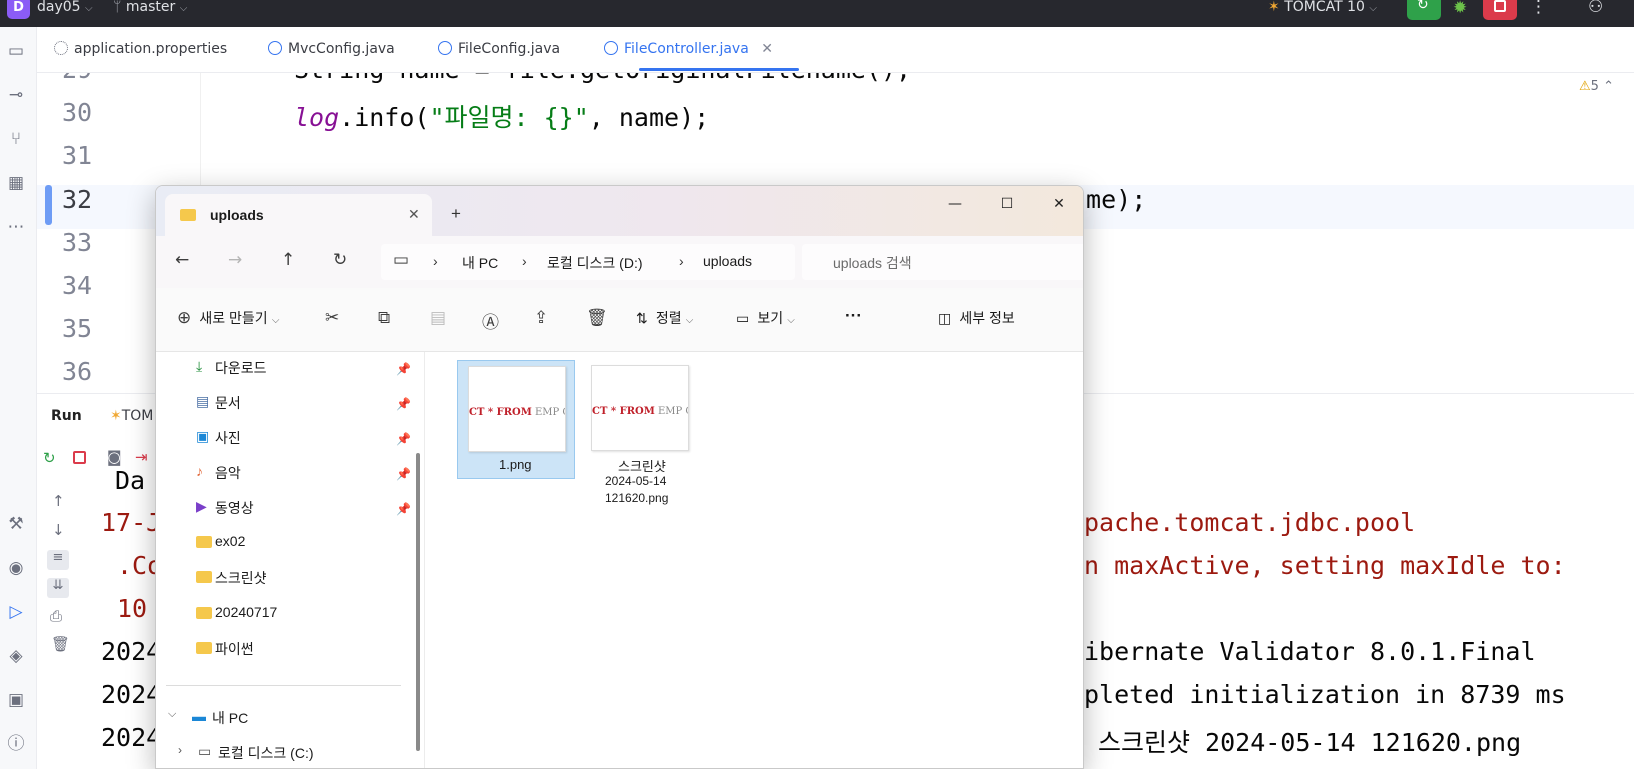 This screenshot has height=769, width=1634. What do you see at coordinates (636, 481) in the screenshot?
I see `file-name-line: 2024-05-14` at bounding box center [636, 481].